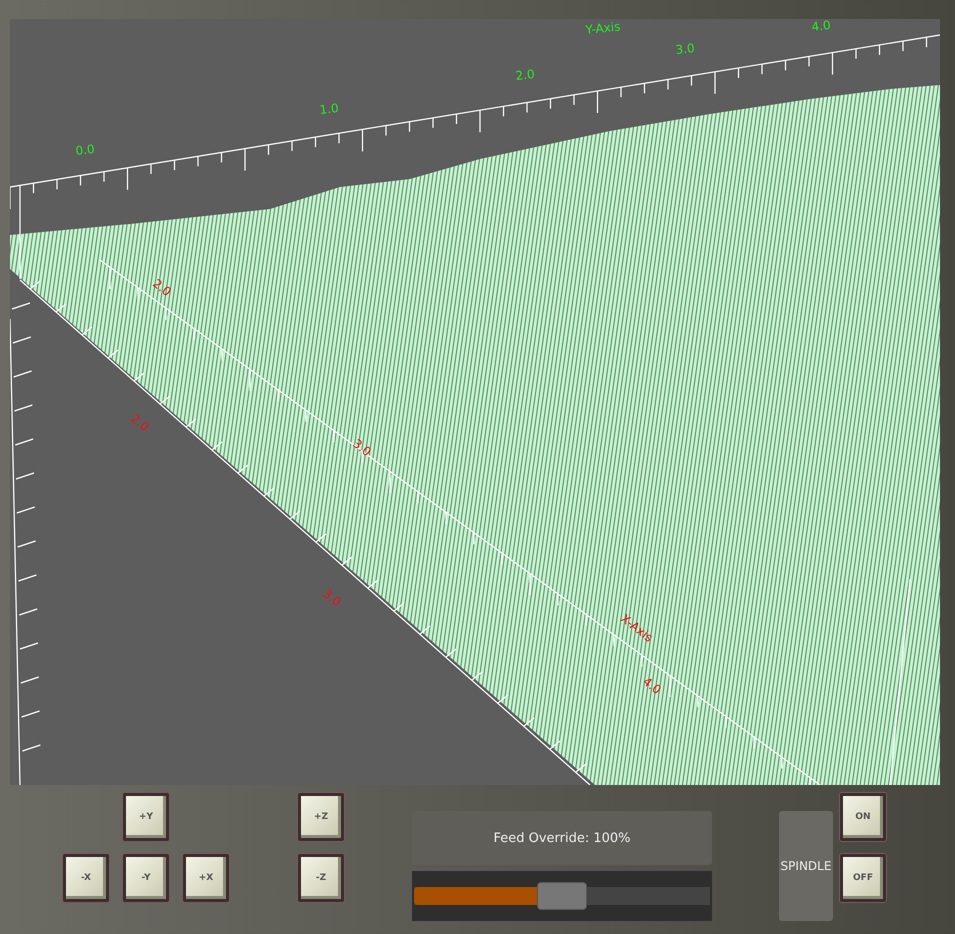 This screenshot has width=955, height=934. I want to click on jog-button: +X, so click(206, 878).